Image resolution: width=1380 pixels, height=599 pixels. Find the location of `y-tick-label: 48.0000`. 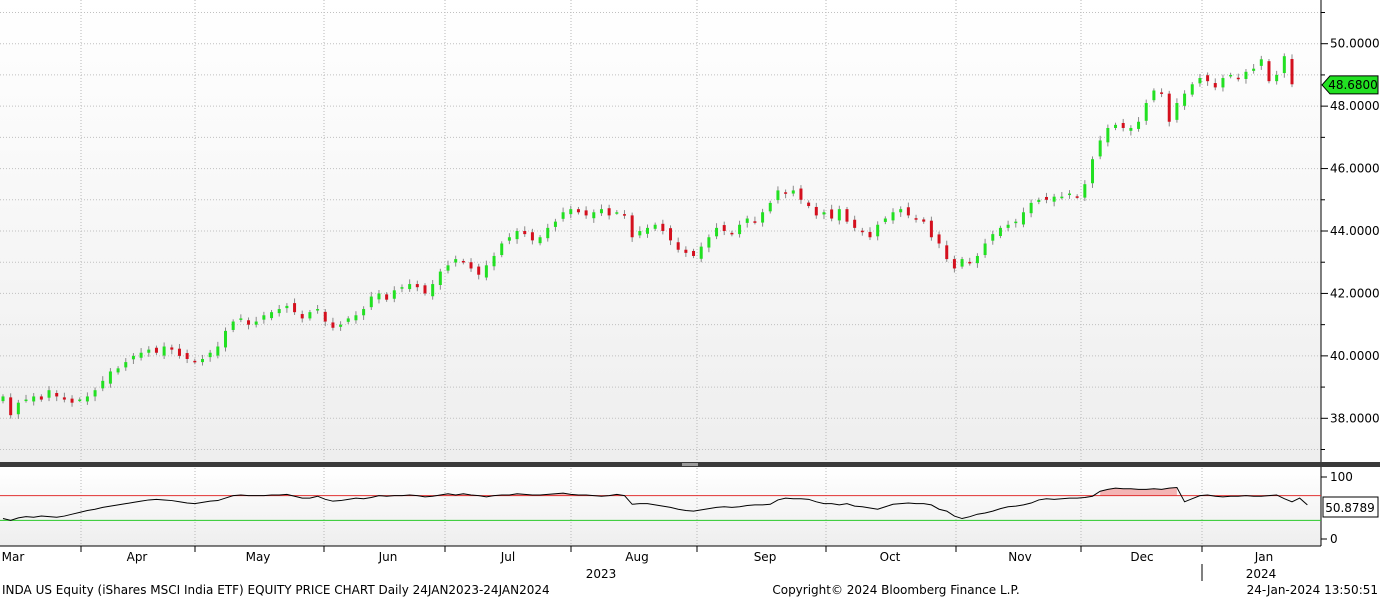

y-tick-label: 48.0000 is located at coordinates (1355, 106).